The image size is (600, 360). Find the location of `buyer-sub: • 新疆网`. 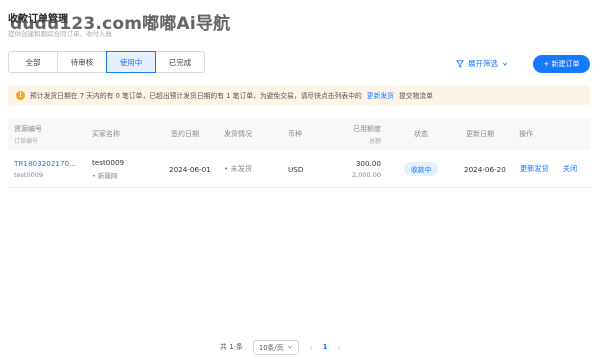

buyer-sub: • 新疆网 is located at coordinates (105, 176).